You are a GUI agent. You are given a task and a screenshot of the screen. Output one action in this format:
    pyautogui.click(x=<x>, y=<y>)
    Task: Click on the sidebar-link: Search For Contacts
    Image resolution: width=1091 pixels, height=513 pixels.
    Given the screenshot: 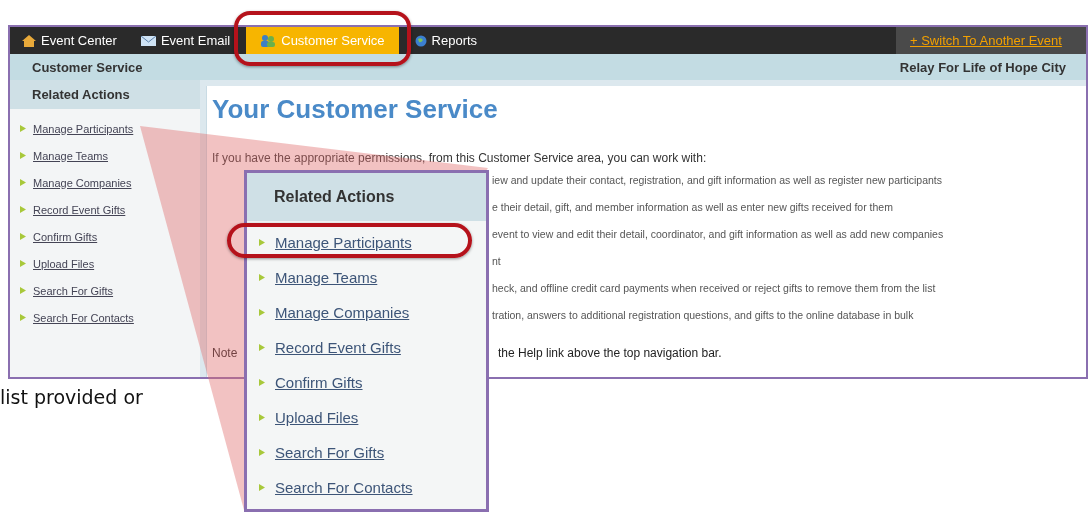 What is the action you would take?
    pyautogui.click(x=83, y=317)
    